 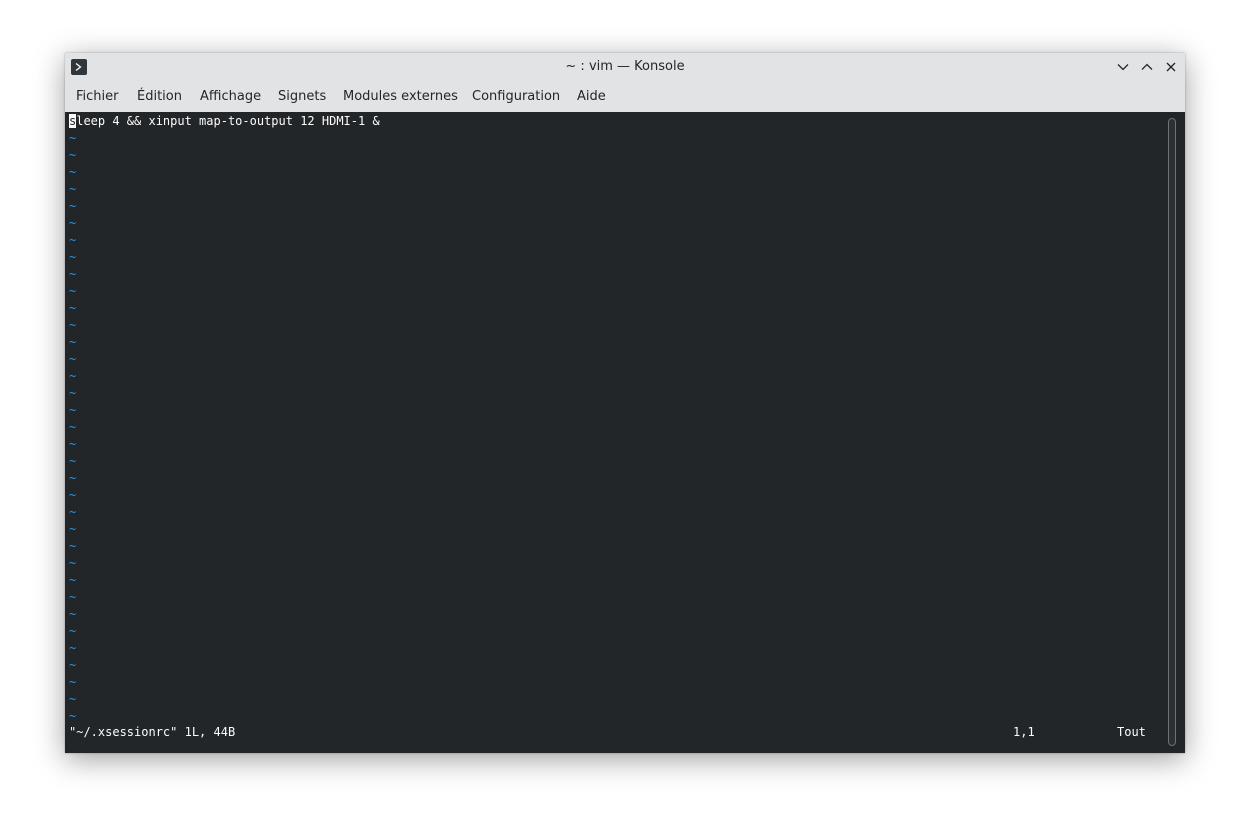 What do you see at coordinates (302, 96) in the screenshot?
I see `menu-signets: Signets` at bounding box center [302, 96].